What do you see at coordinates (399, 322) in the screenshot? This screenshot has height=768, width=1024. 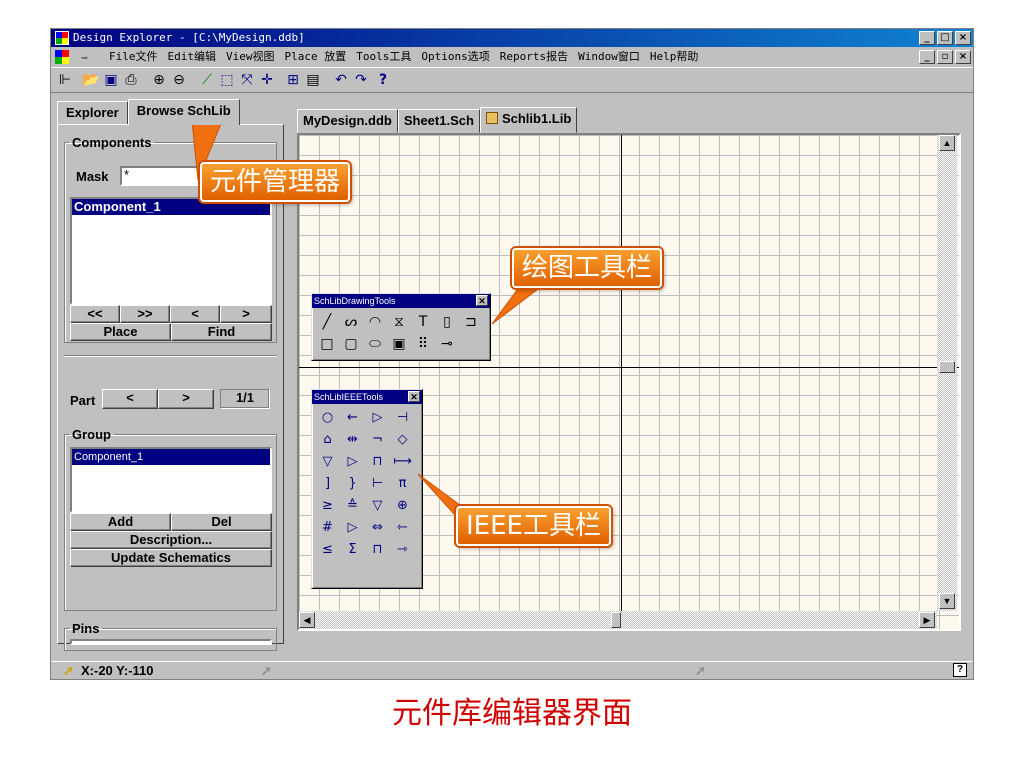 I see `polygon-icon: ⧖` at bounding box center [399, 322].